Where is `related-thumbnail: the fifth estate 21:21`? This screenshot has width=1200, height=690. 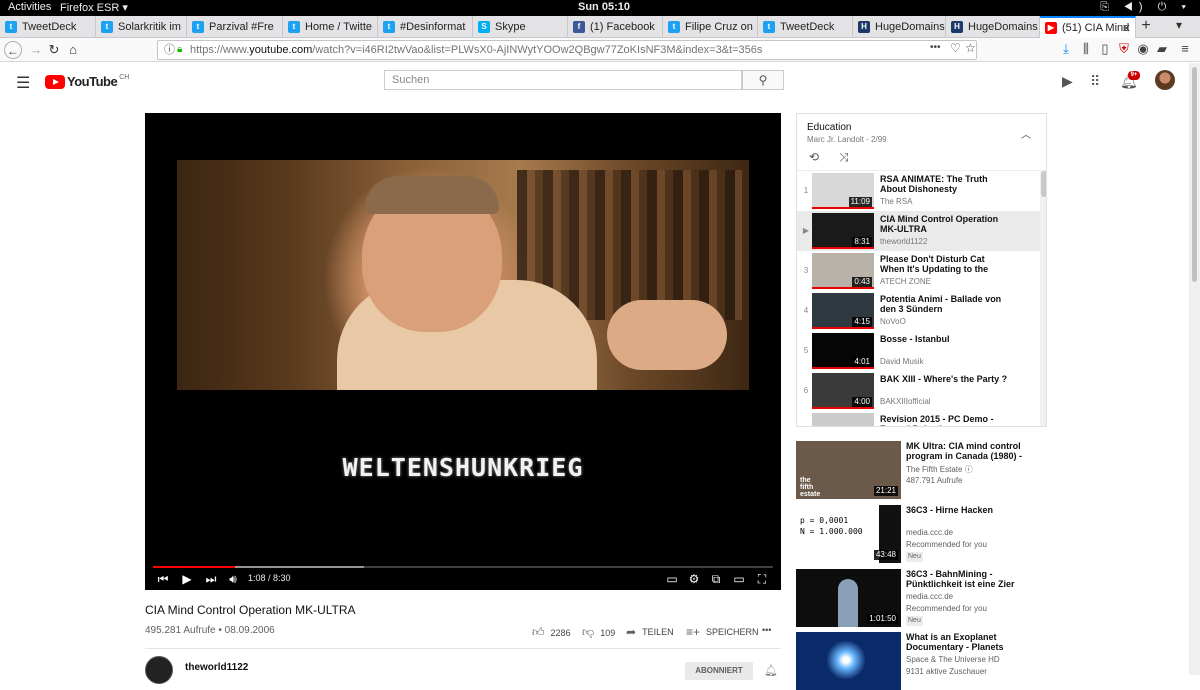 related-thumbnail: the fifth estate 21:21 is located at coordinates (848, 470).